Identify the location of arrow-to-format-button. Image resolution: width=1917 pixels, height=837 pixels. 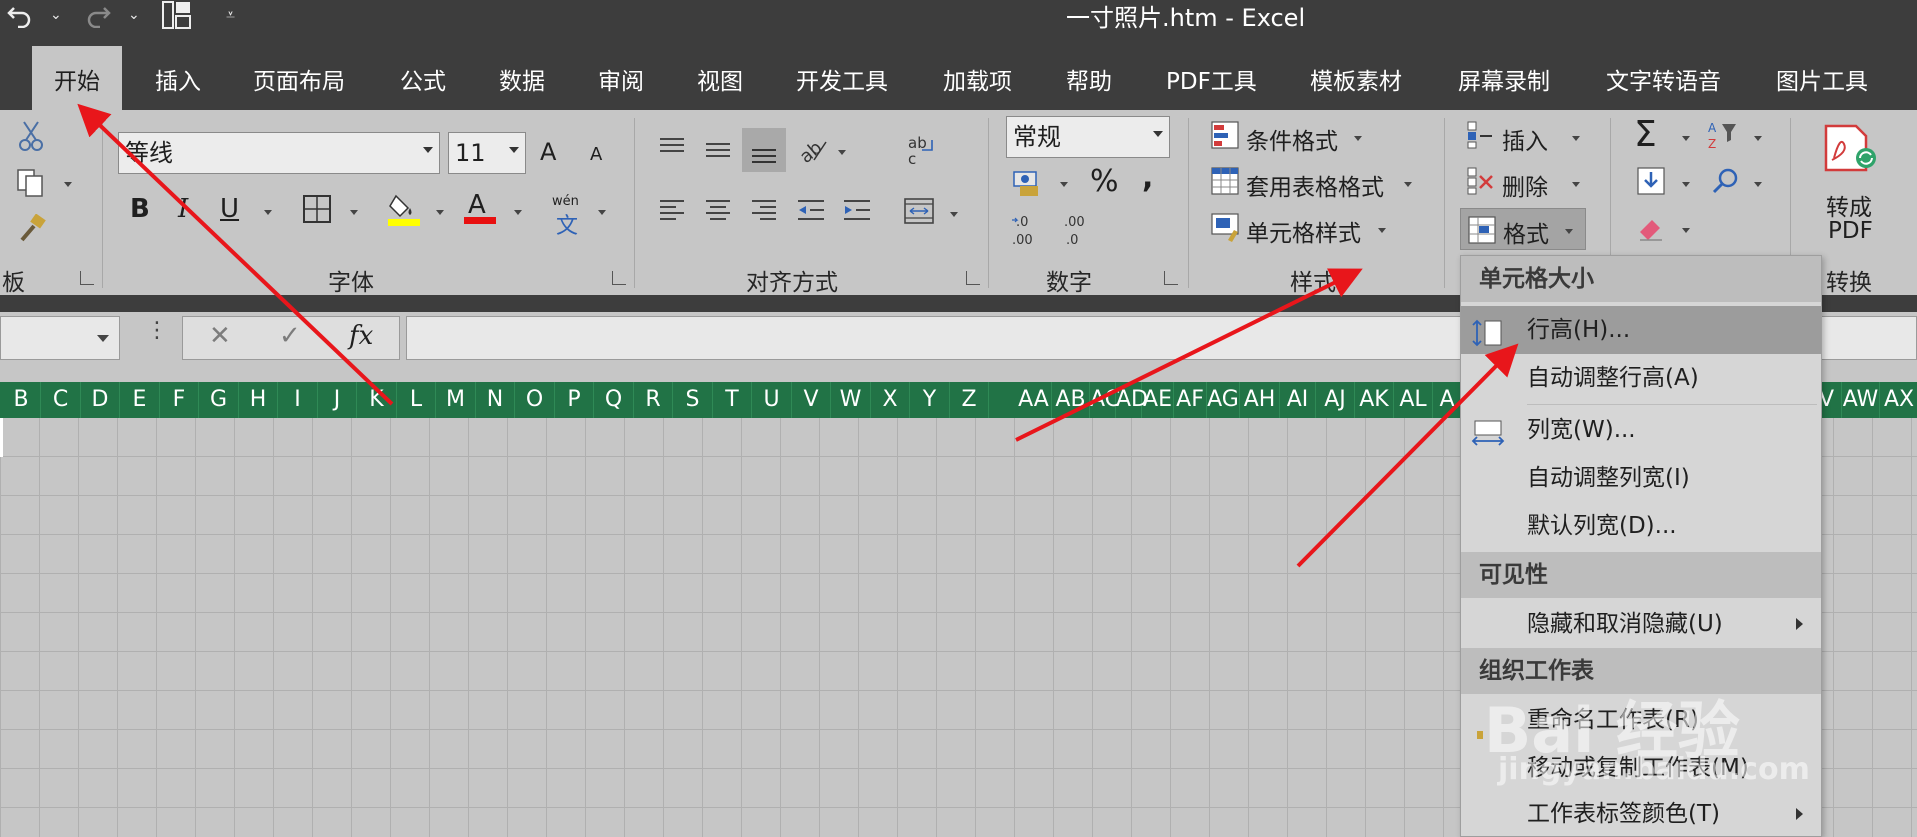
(1189, 355).